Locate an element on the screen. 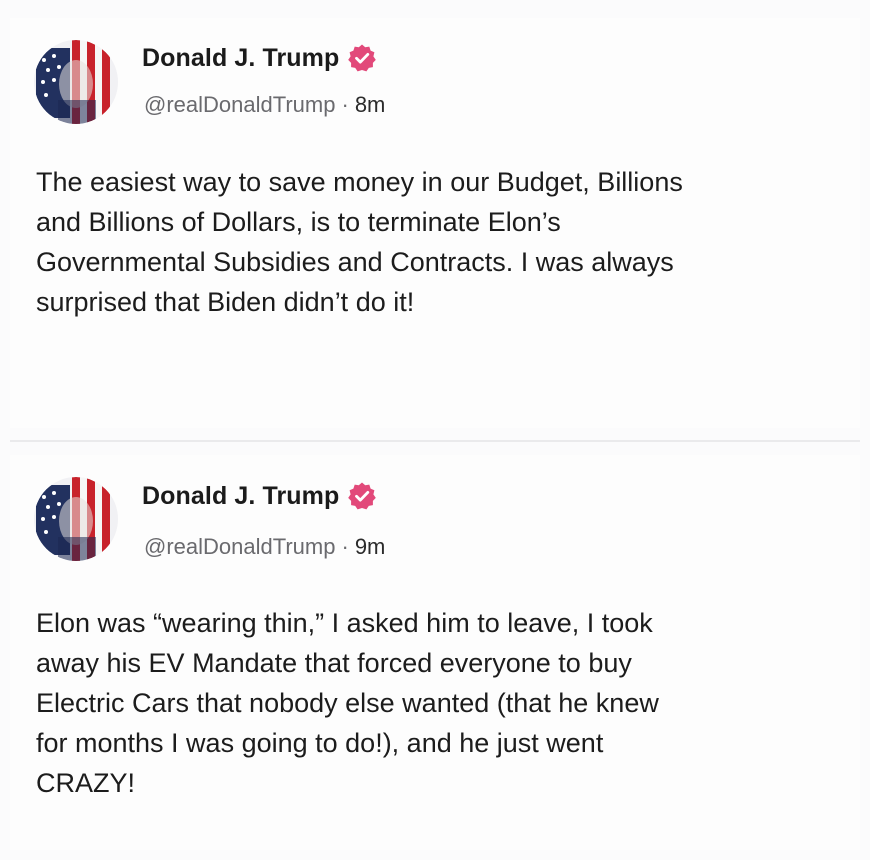  post-text-line: CRAZY! is located at coordinates (86, 783).